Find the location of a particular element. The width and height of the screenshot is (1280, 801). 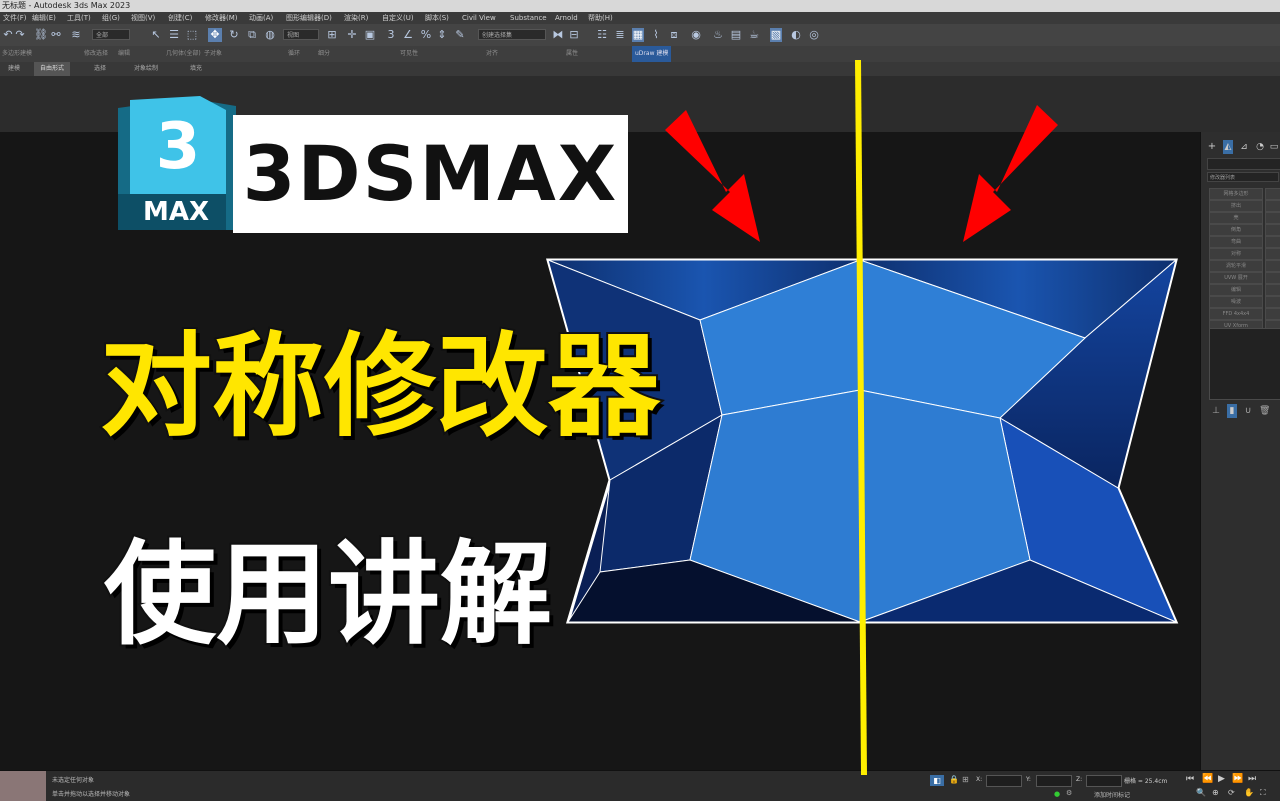

3dsmax-logo: 3 MAX is located at coordinates (177, 163).